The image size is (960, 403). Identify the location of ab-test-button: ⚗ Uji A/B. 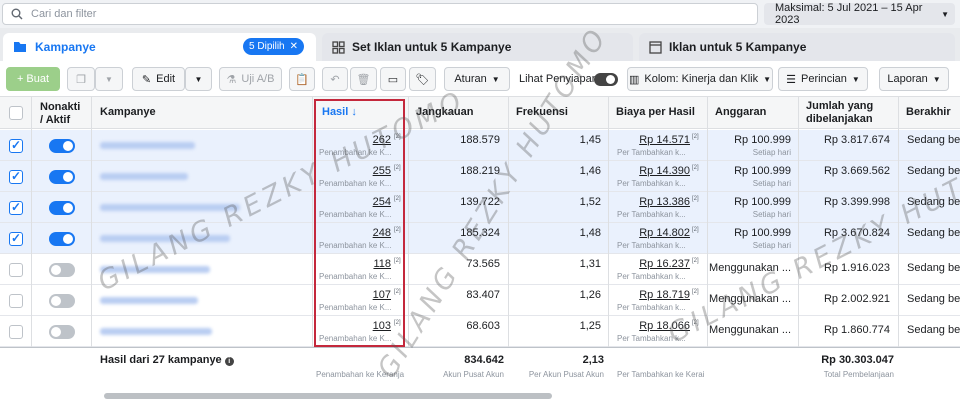
(250, 79).